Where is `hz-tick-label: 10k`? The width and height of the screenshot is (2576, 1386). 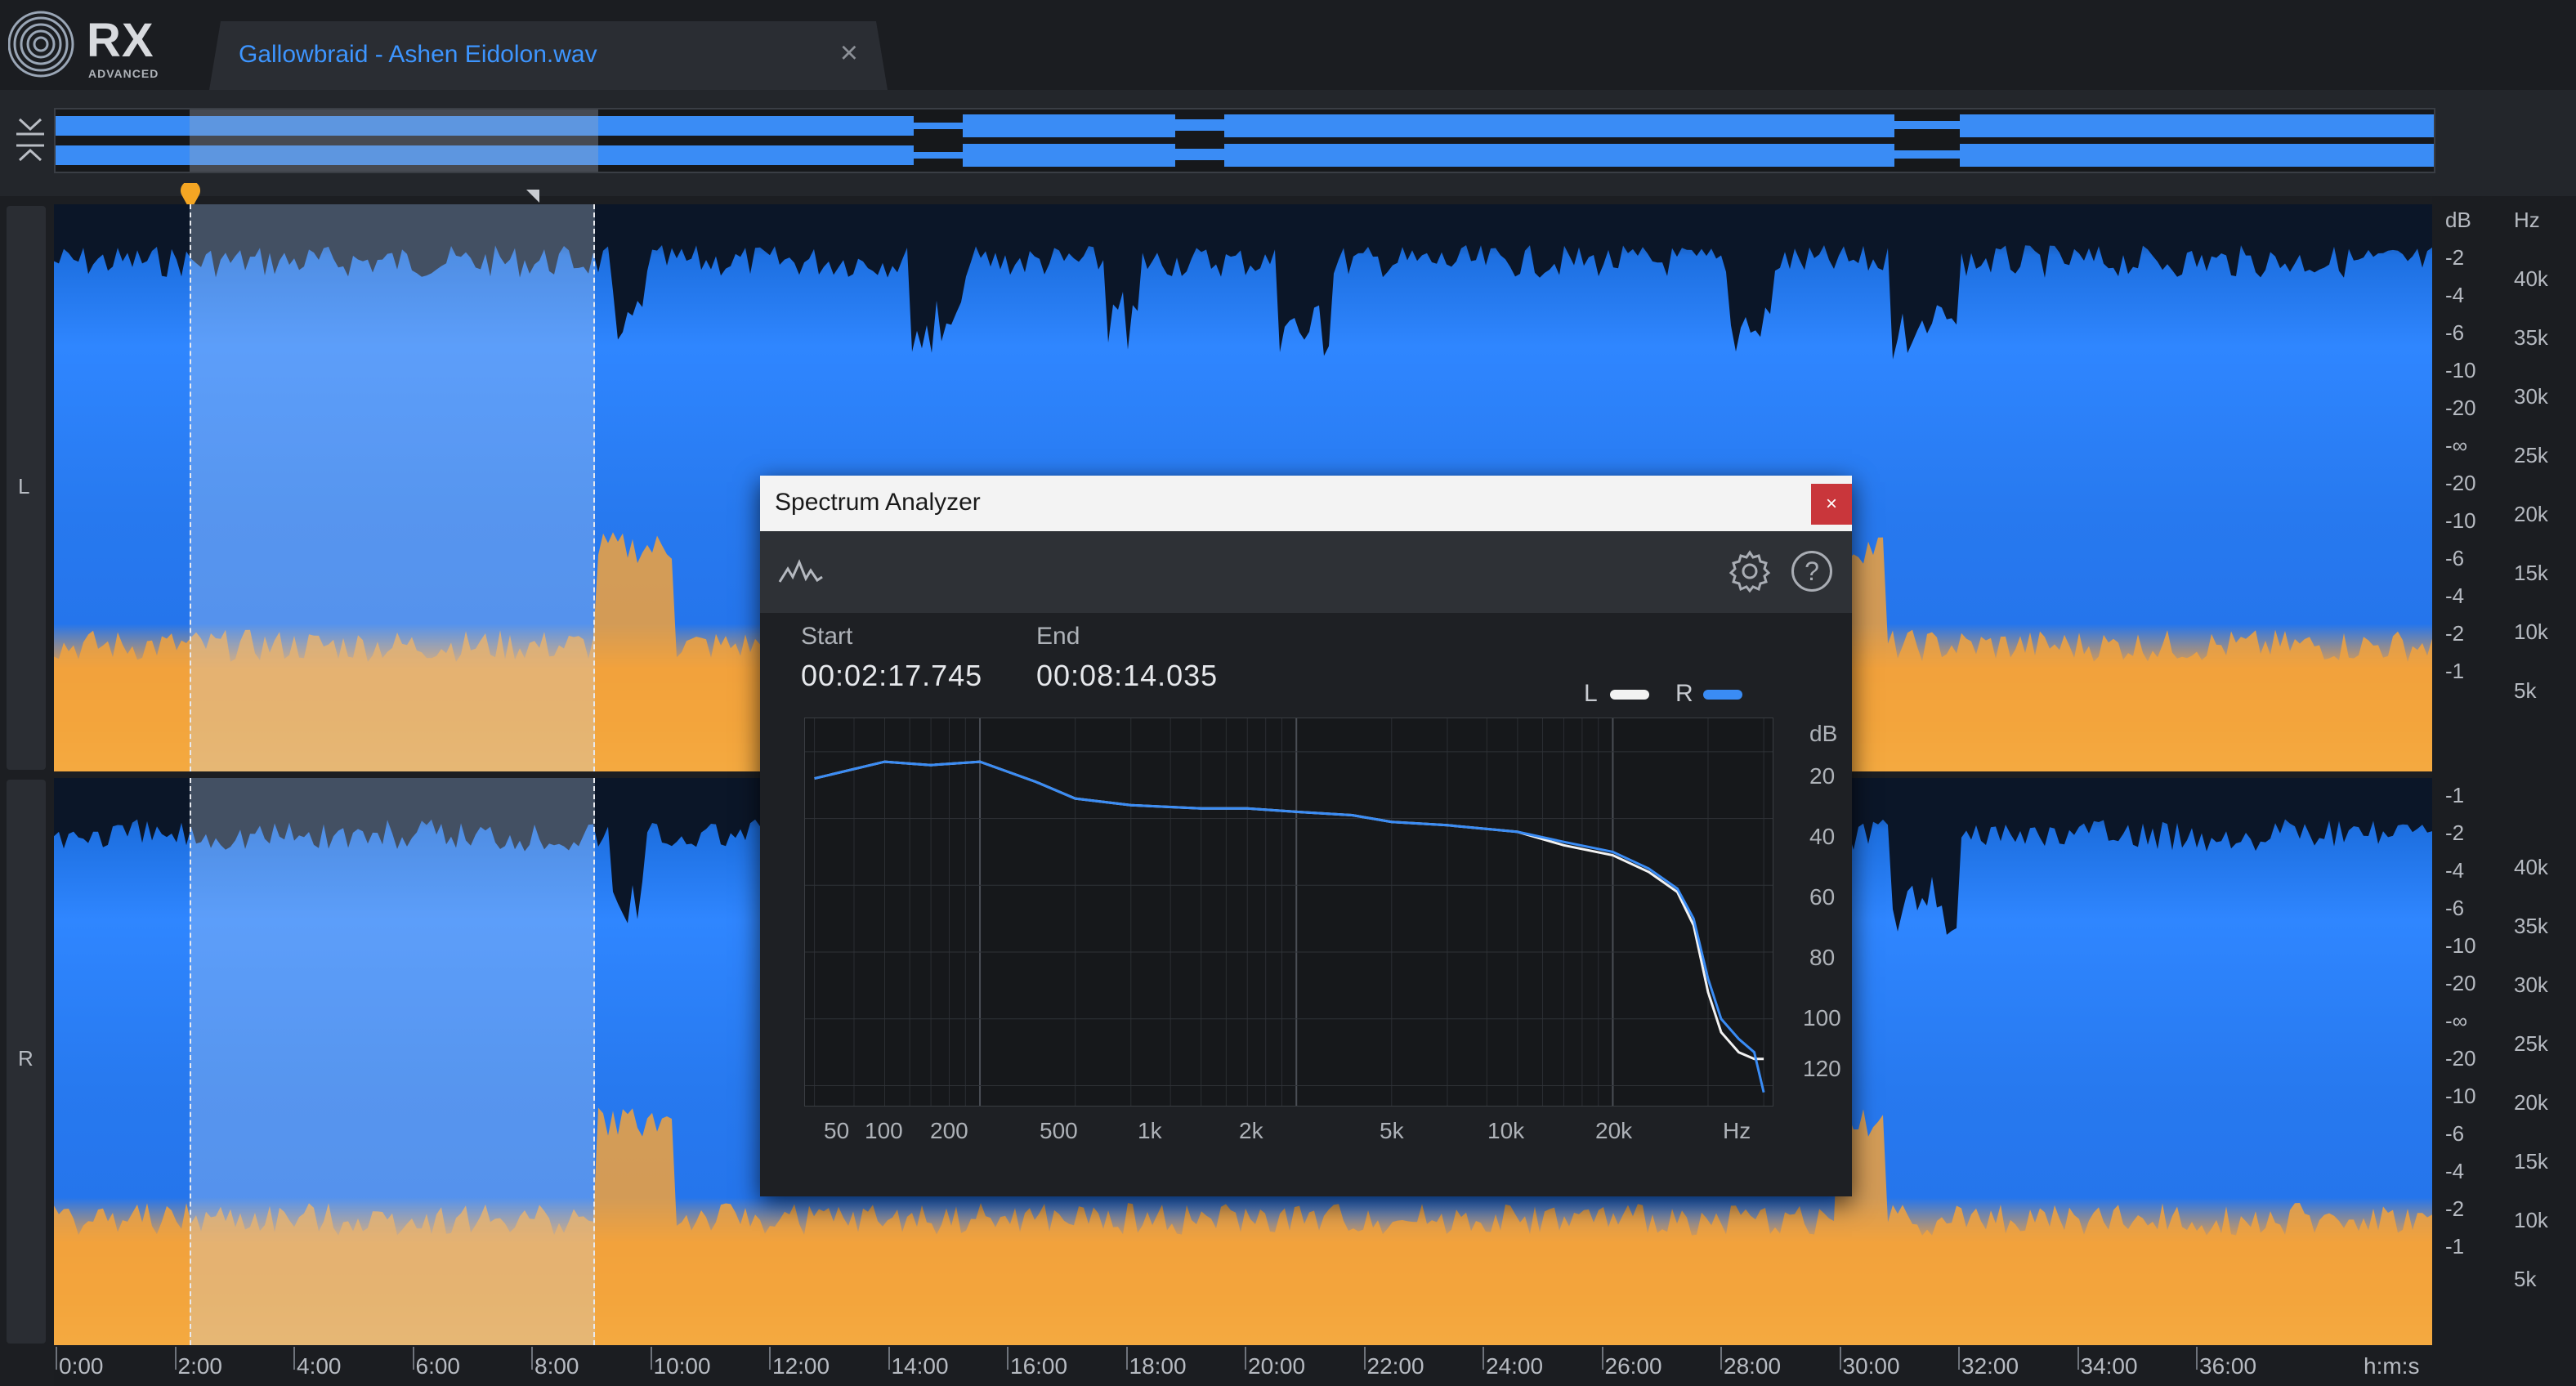 hz-tick-label: 10k is located at coordinates (1506, 1130).